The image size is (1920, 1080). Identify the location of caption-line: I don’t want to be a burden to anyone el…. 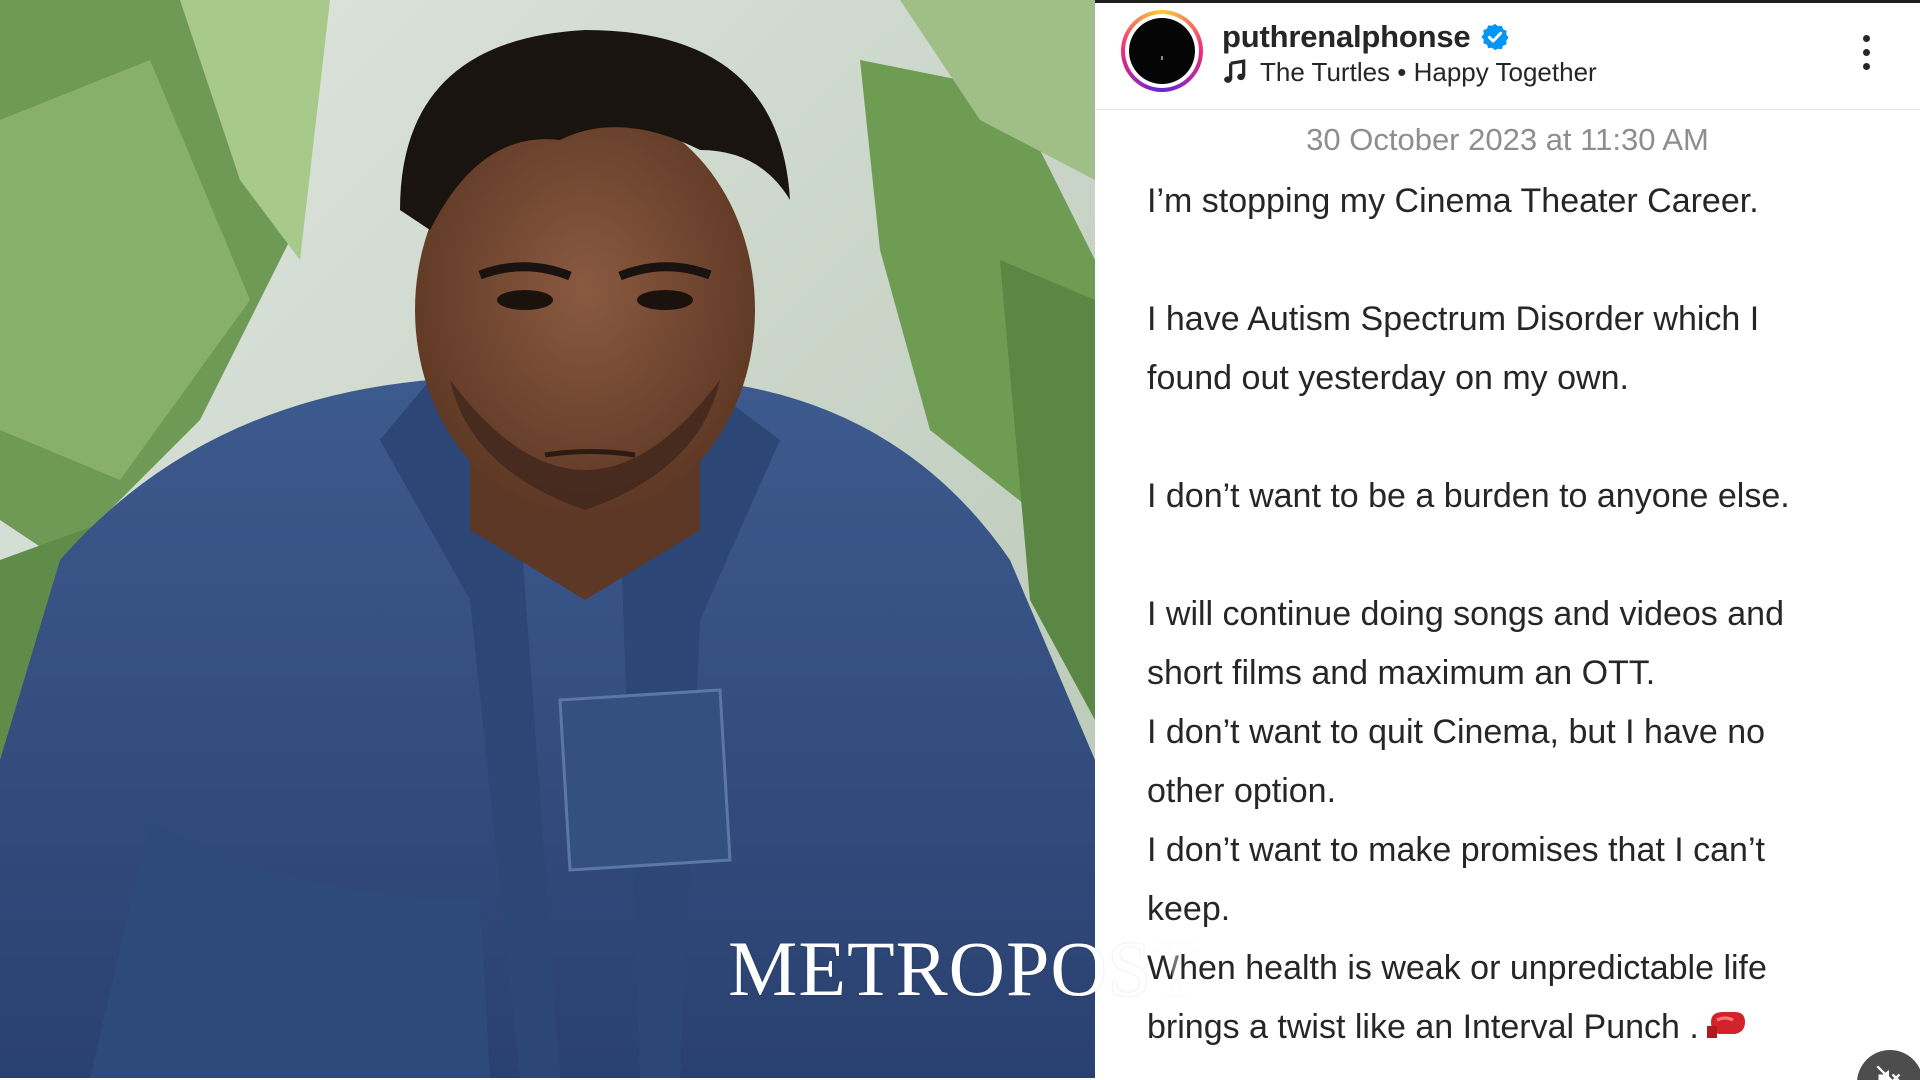
(1468, 496).